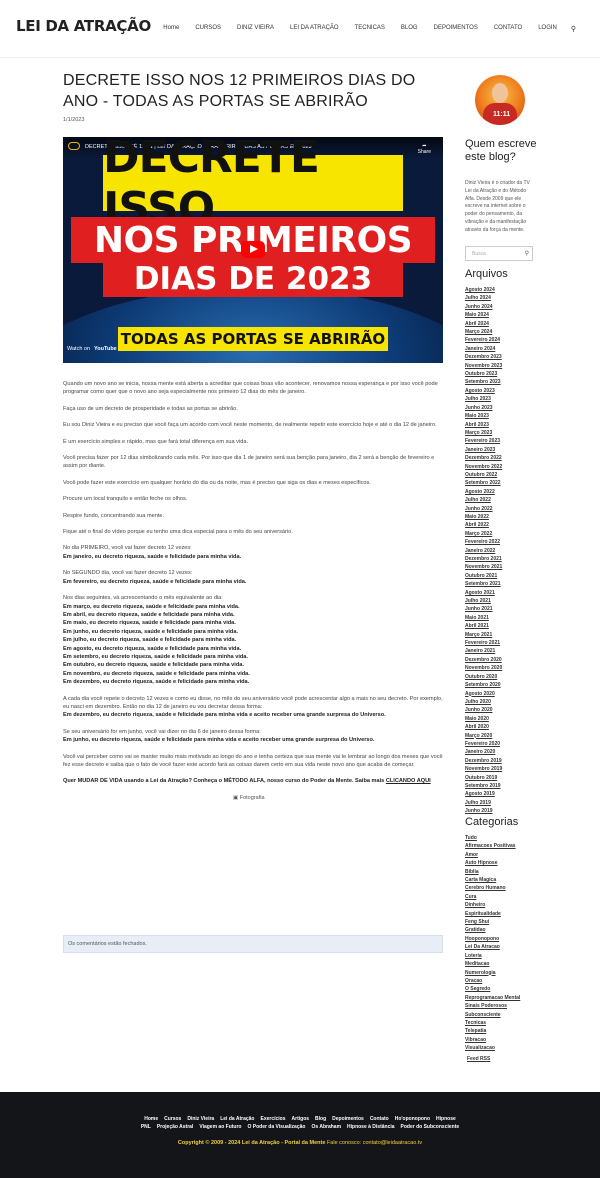 Image resolution: width=600 pixels, height=1178 pixels. What do you see at coordinates (326, 1127) in the screenshot?
I see `footer-link: Os Abraham` at bounding box center [326, 1127].